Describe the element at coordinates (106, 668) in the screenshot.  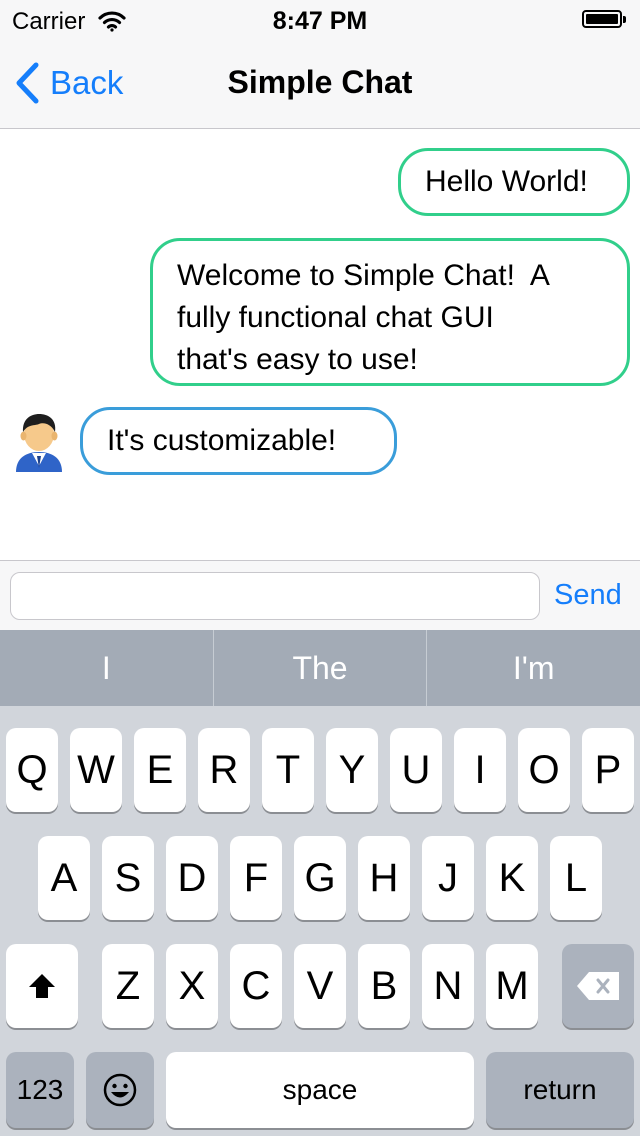
I see `suggestion-item: I` at that location.